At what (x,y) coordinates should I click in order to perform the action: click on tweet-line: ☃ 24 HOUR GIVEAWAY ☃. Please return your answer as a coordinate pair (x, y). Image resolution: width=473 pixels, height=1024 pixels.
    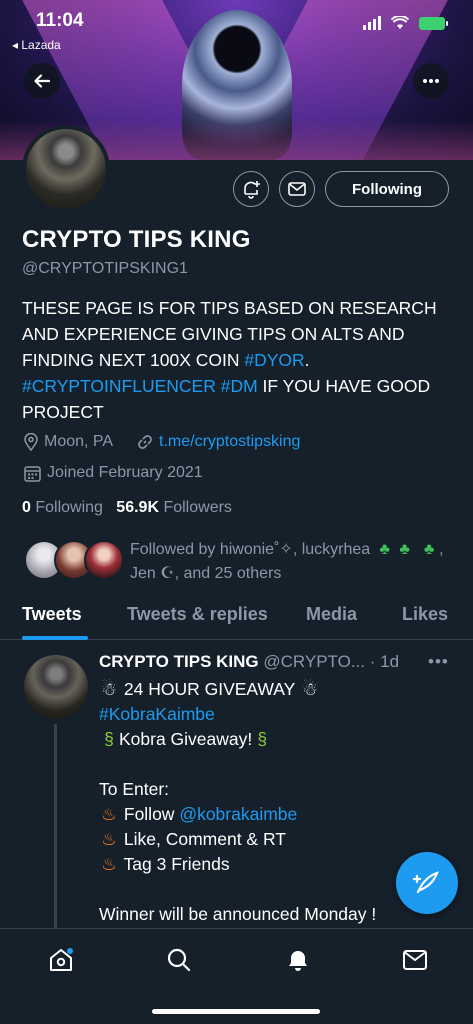
    Looking at the image, I should click on (237, 689).